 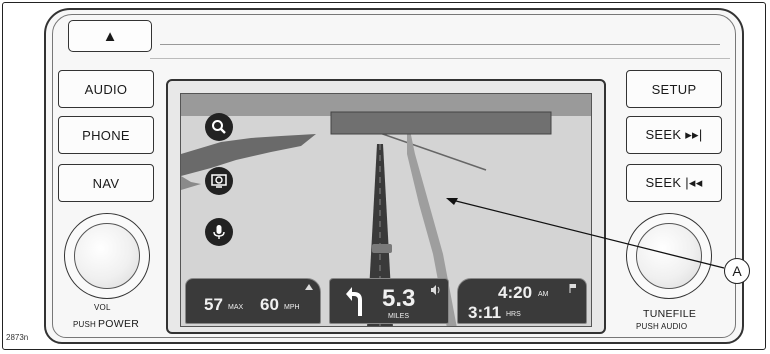 I want to click on audio-button: AUDIO, so click(x=106, y=89).